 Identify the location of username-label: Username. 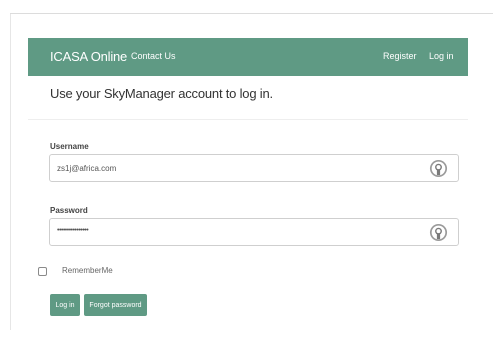
(69, 146).